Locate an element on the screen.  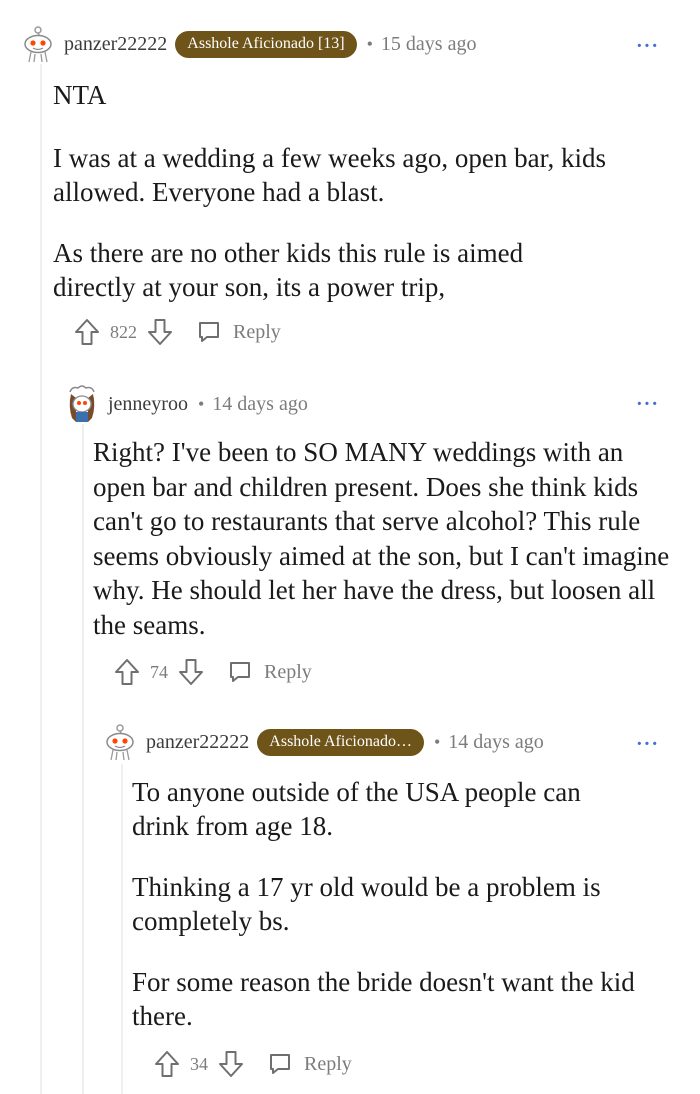
vote-score: 822 is located at coordinates (123, 331).